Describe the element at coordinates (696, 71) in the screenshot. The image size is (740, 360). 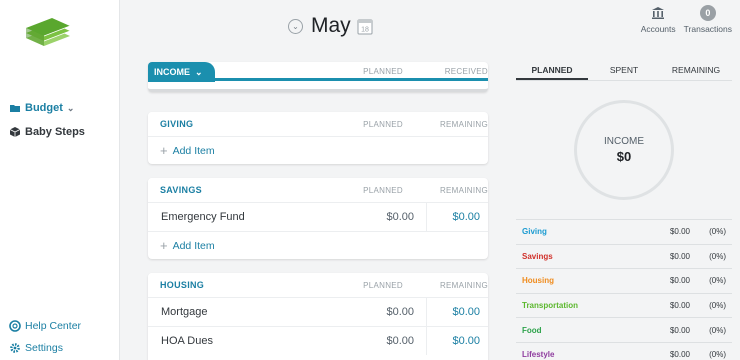
I see `tab-remaining: REMAINING` at that location.